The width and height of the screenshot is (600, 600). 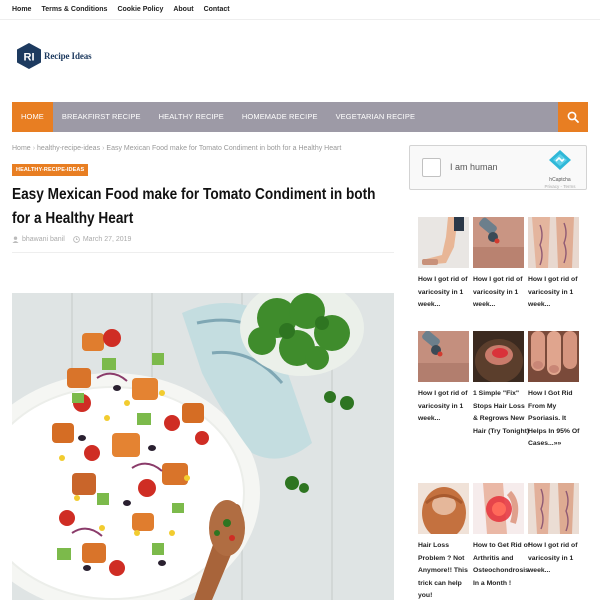 I want to click on legs-image, so click(x=443, y=242).